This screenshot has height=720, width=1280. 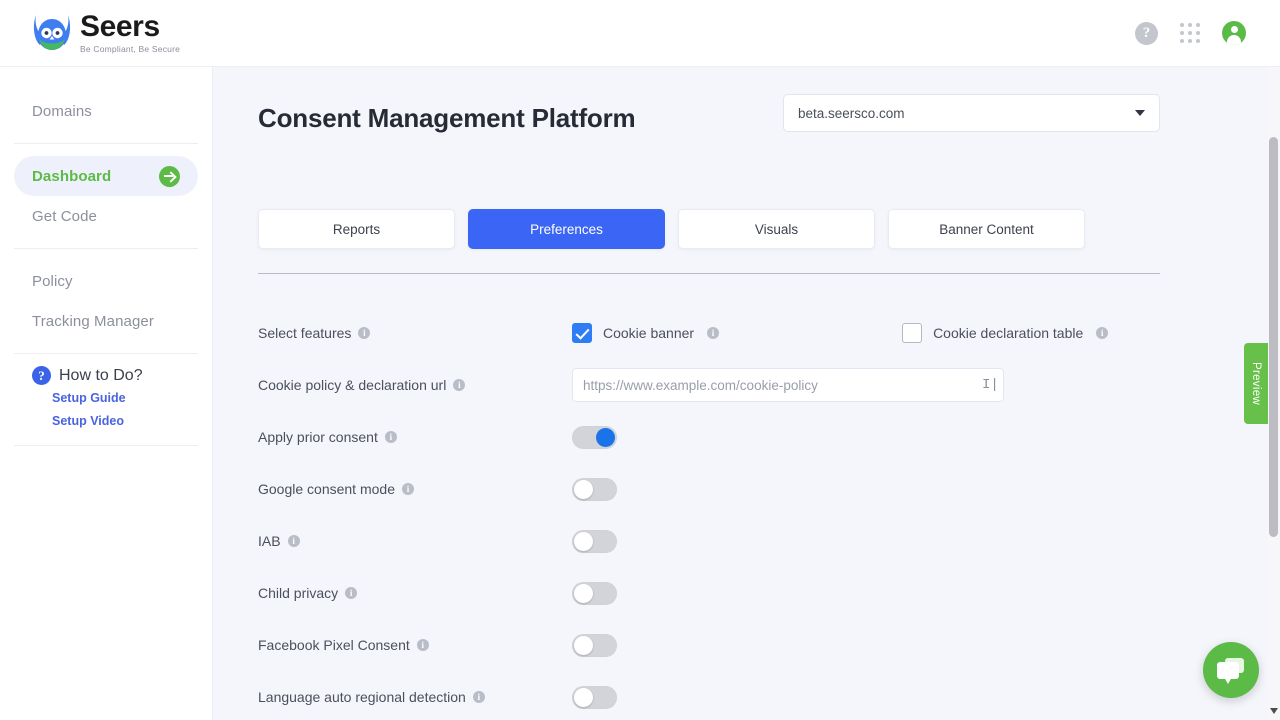 I want to click on toggle-language-auto-regional-detection, so click(x=594, y=697).